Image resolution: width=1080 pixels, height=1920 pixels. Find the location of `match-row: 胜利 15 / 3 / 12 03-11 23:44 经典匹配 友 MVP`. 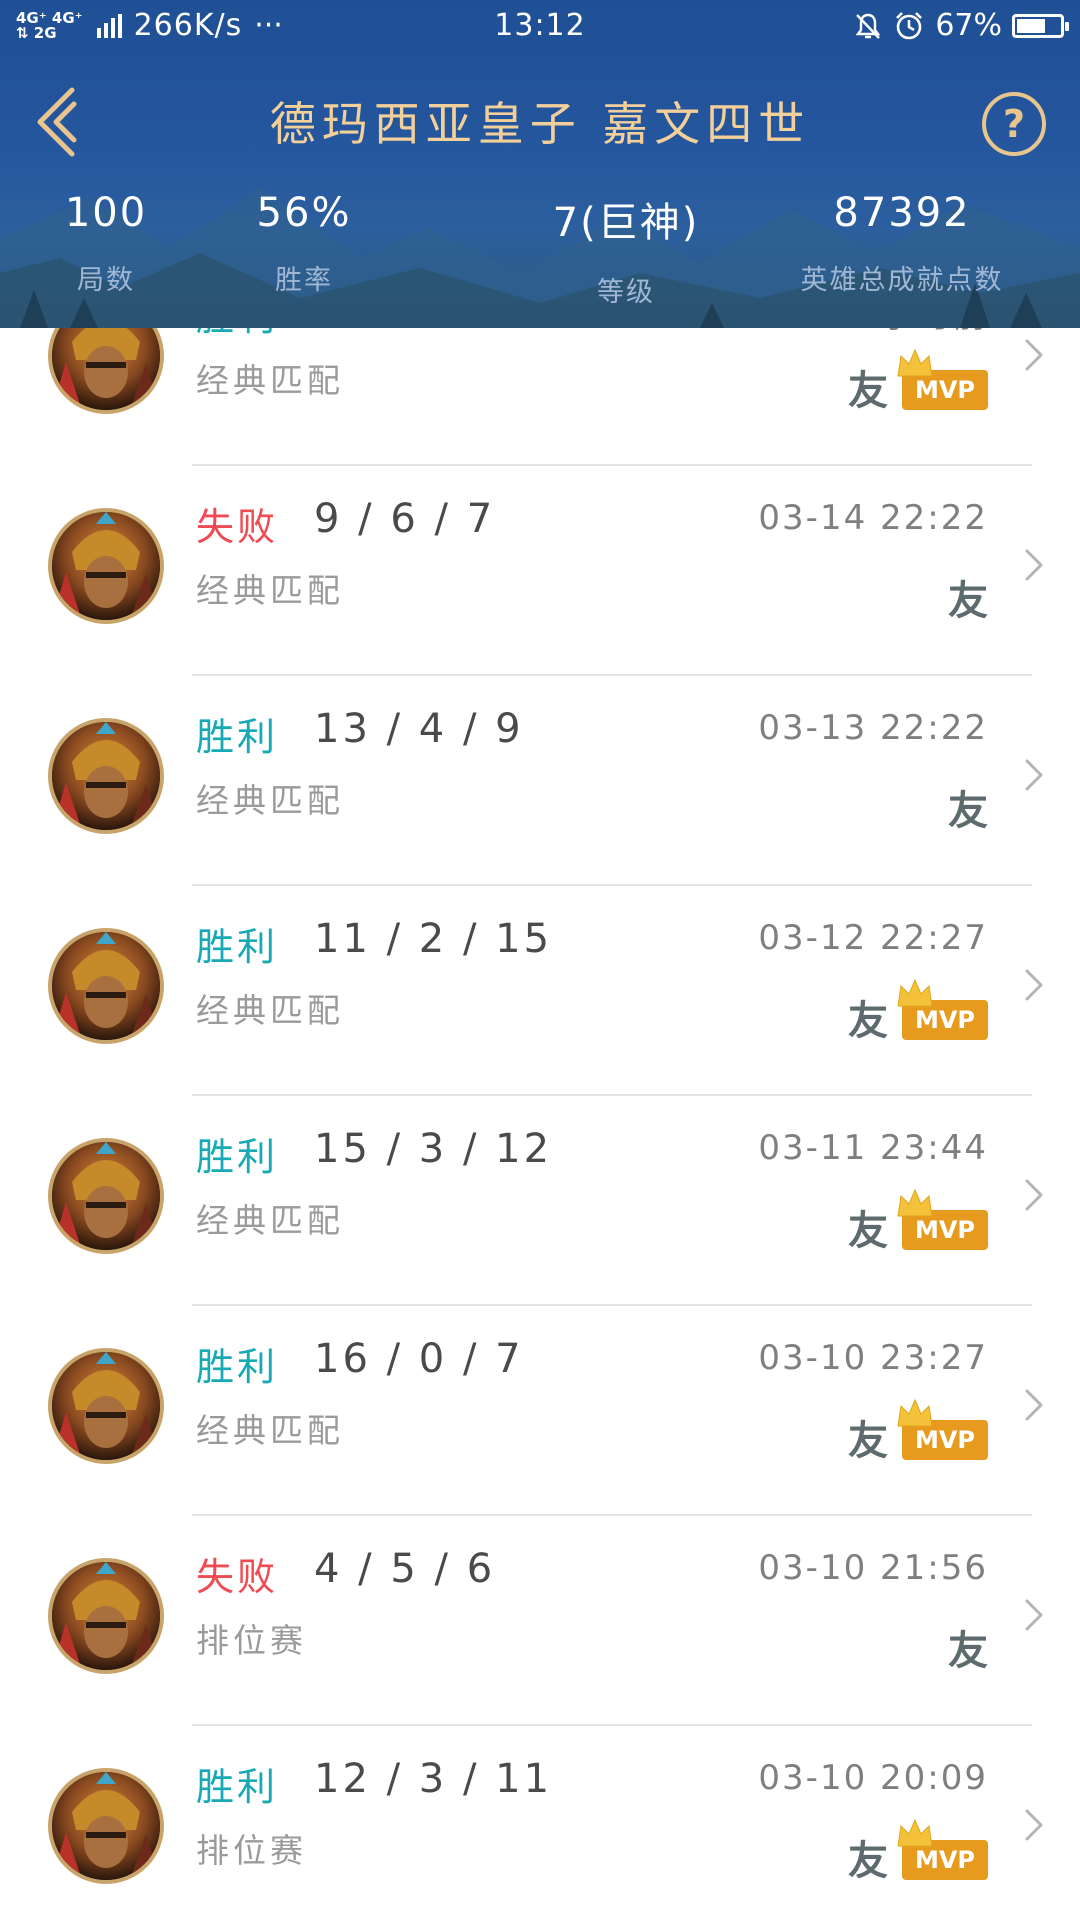

match-row: 胜利 15 / 3 / 12 03-11 23:44 经典匹配 友 MVP is located at coordinates (540, 1201).